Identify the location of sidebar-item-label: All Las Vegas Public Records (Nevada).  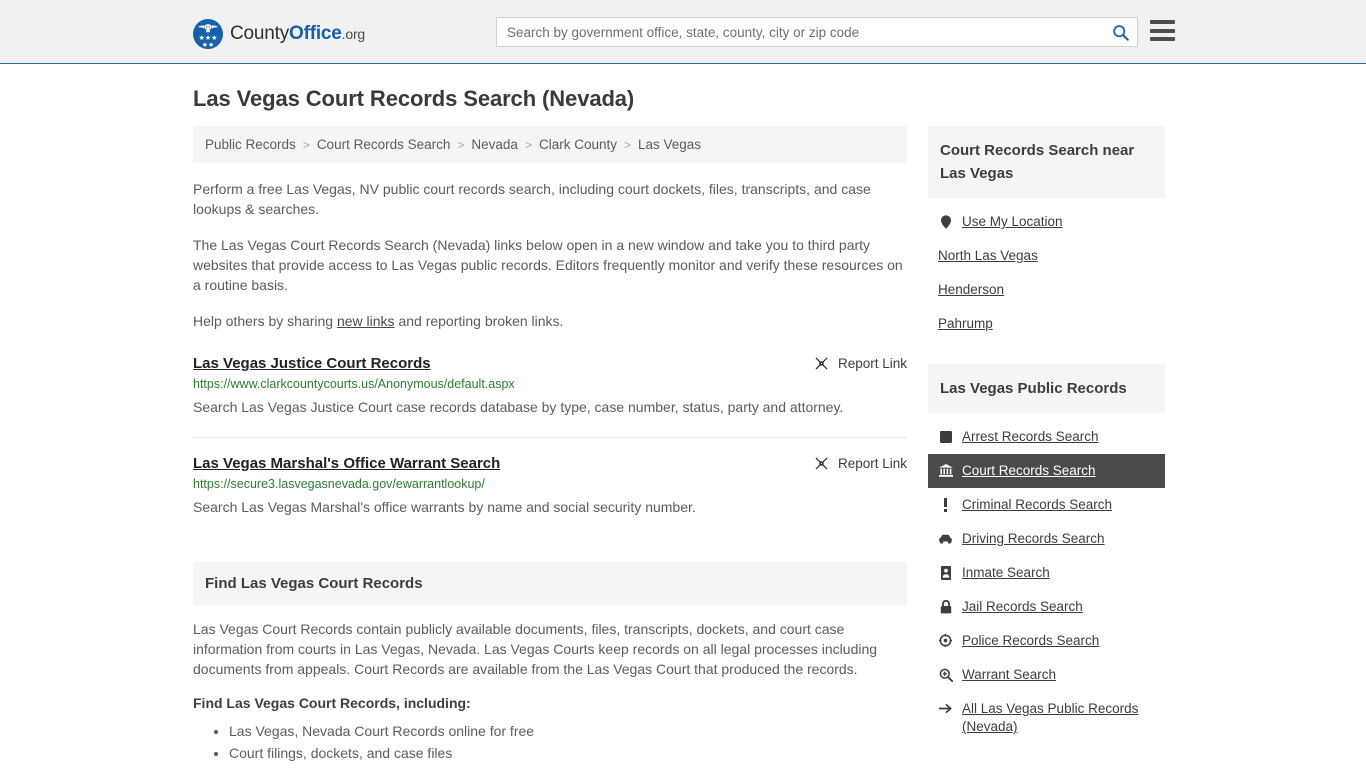
(1050, 717).